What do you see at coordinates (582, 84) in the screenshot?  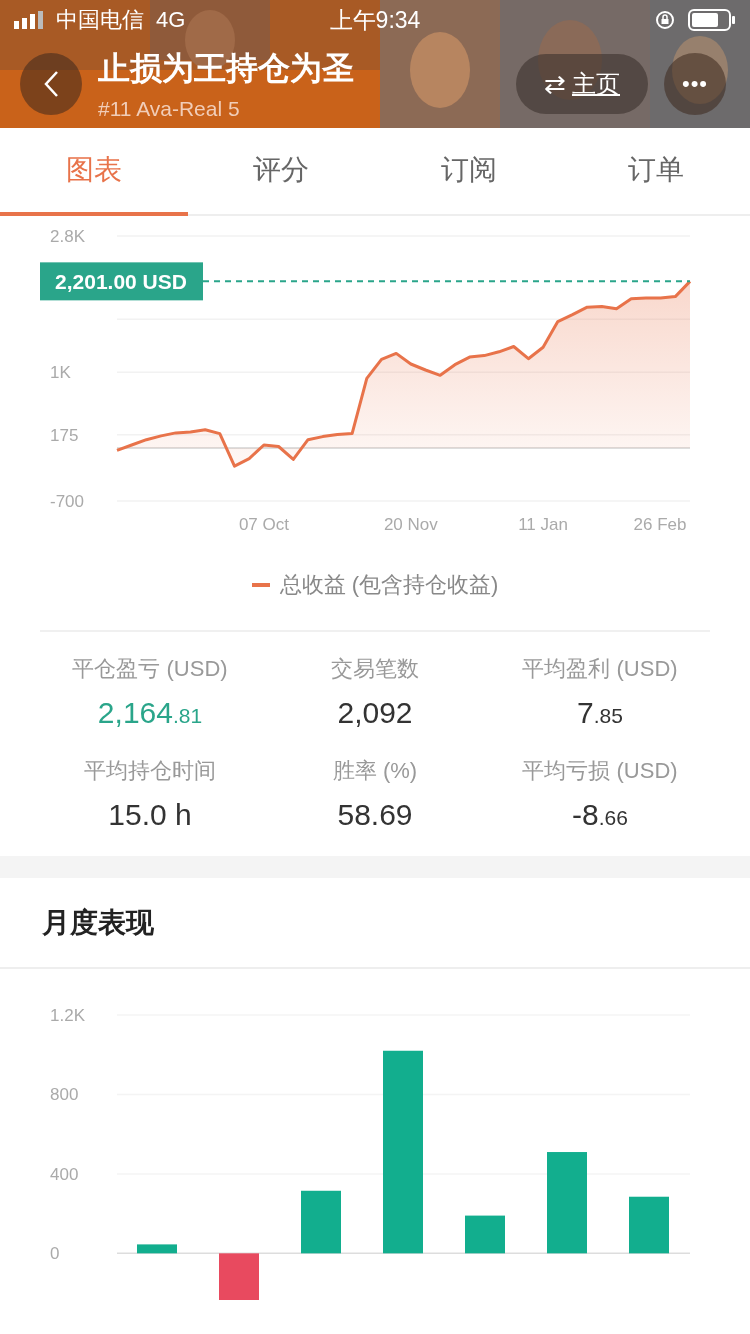 I see `home-button: ⇄ 主页` at bounding box center [582, 84].